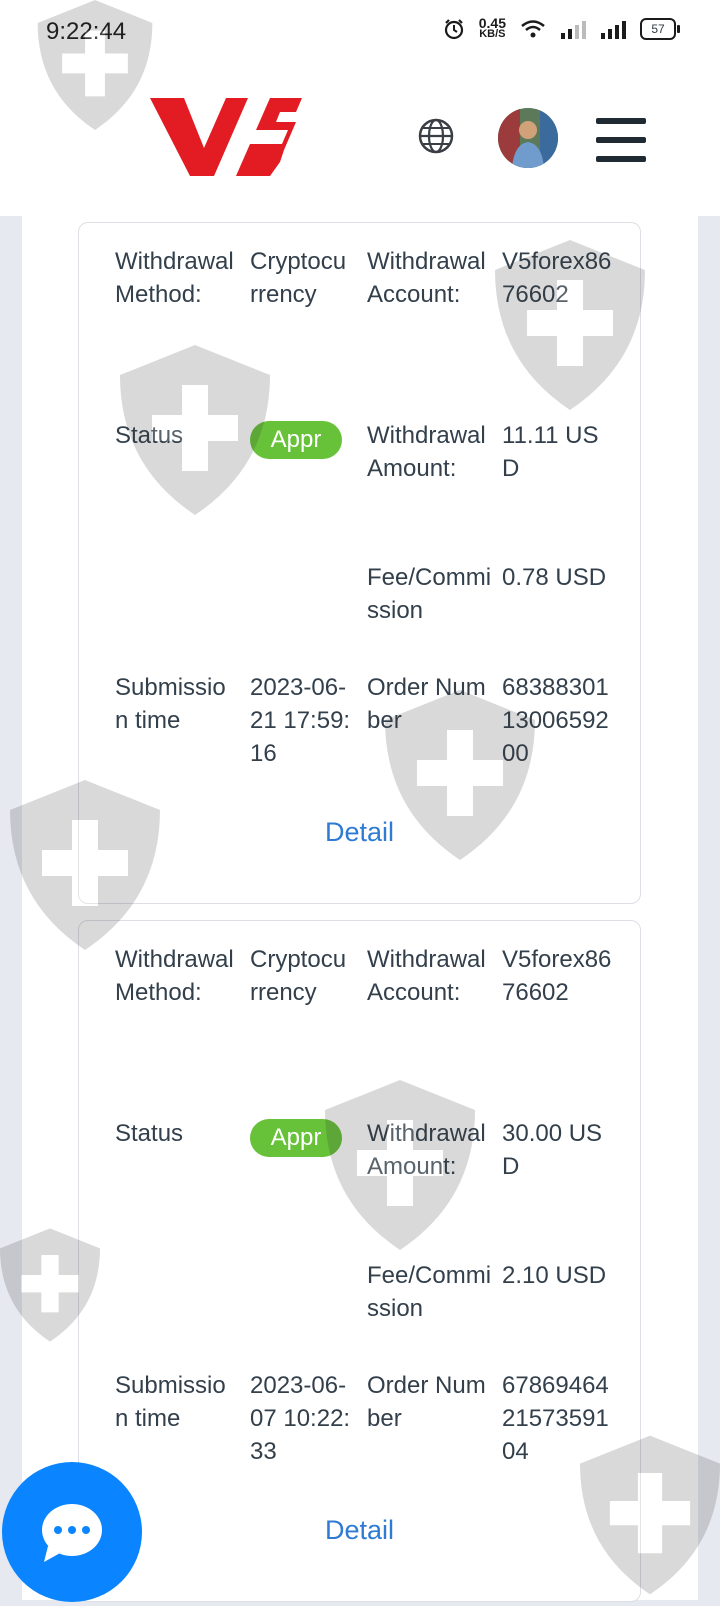  I want to click on status-time: 9:22:44, so click(86, 31).